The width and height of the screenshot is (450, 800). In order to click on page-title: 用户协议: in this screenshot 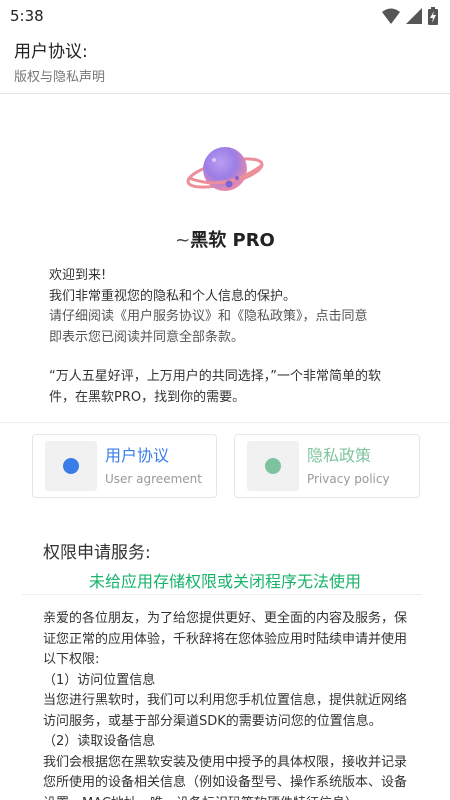, I will do `click(51, 52)`.